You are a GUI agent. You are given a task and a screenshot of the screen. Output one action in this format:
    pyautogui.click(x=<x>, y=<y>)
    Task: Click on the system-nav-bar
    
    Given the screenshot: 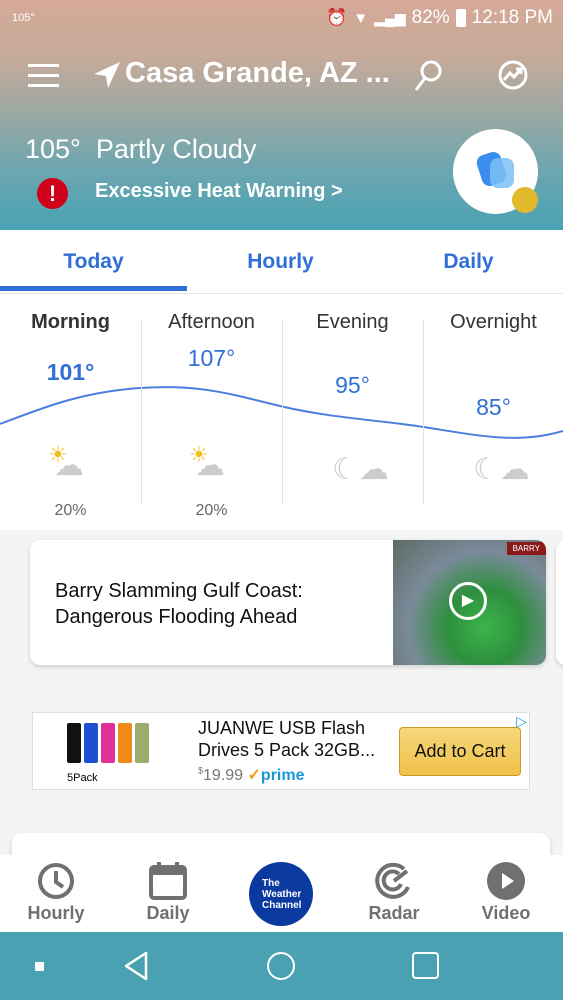 What is the action you would take?
    pyautogui.click(x=281, y=966)
    